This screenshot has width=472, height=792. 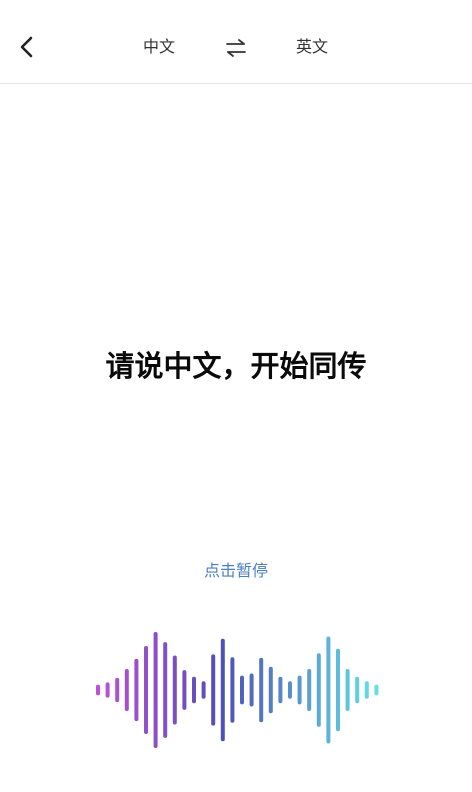 I want to click on source-language-button: 中文, so click(x=159, y=47).